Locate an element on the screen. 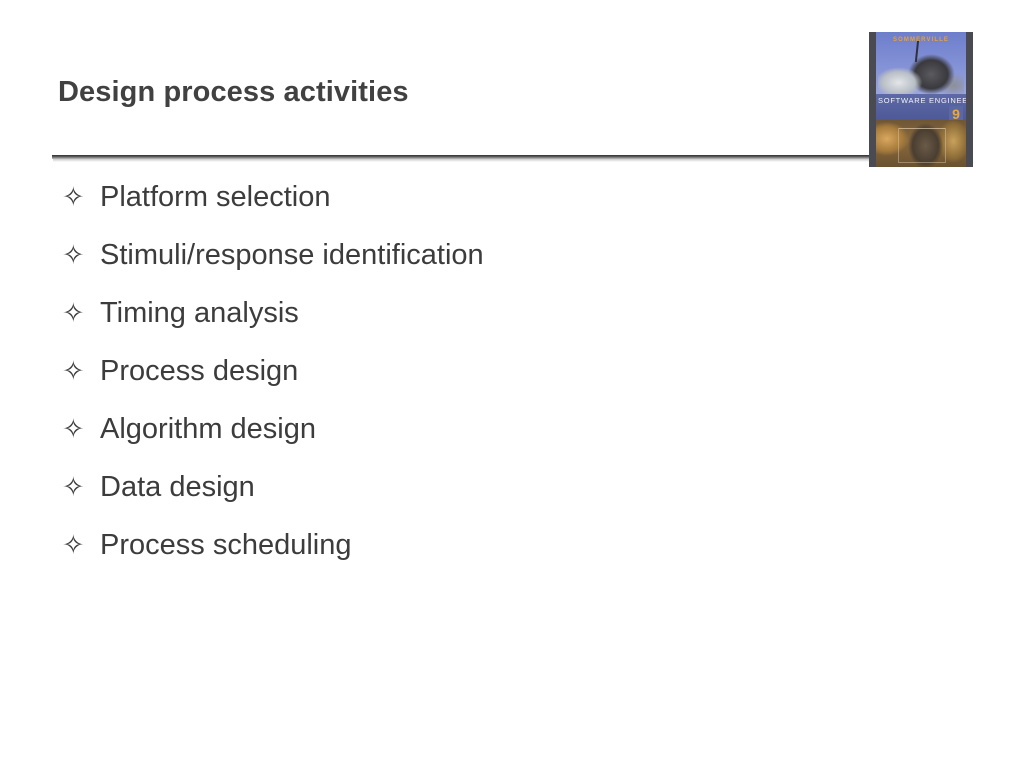  book-cover-artwork: SOMMERVILLE SOFTWARE ENGINEERING 9 is located at coordinates (921, 99).